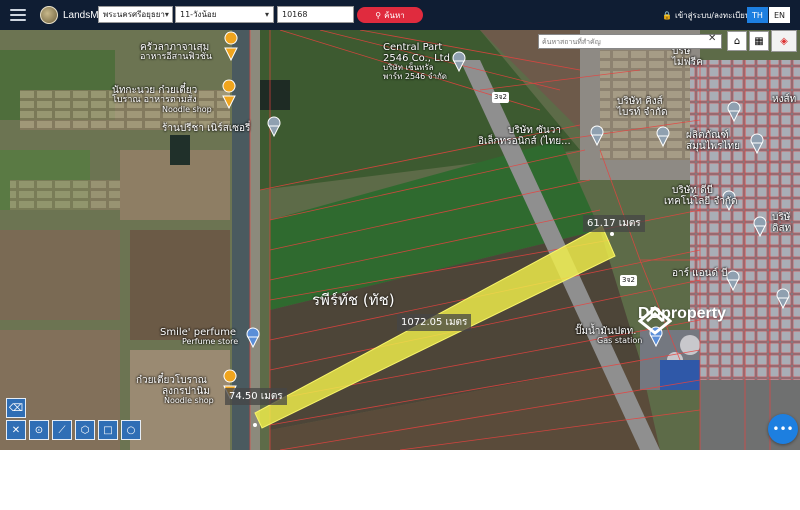  I want to click on province-select: พระนครศรีอยุธยา ▾, so click(135, 14).